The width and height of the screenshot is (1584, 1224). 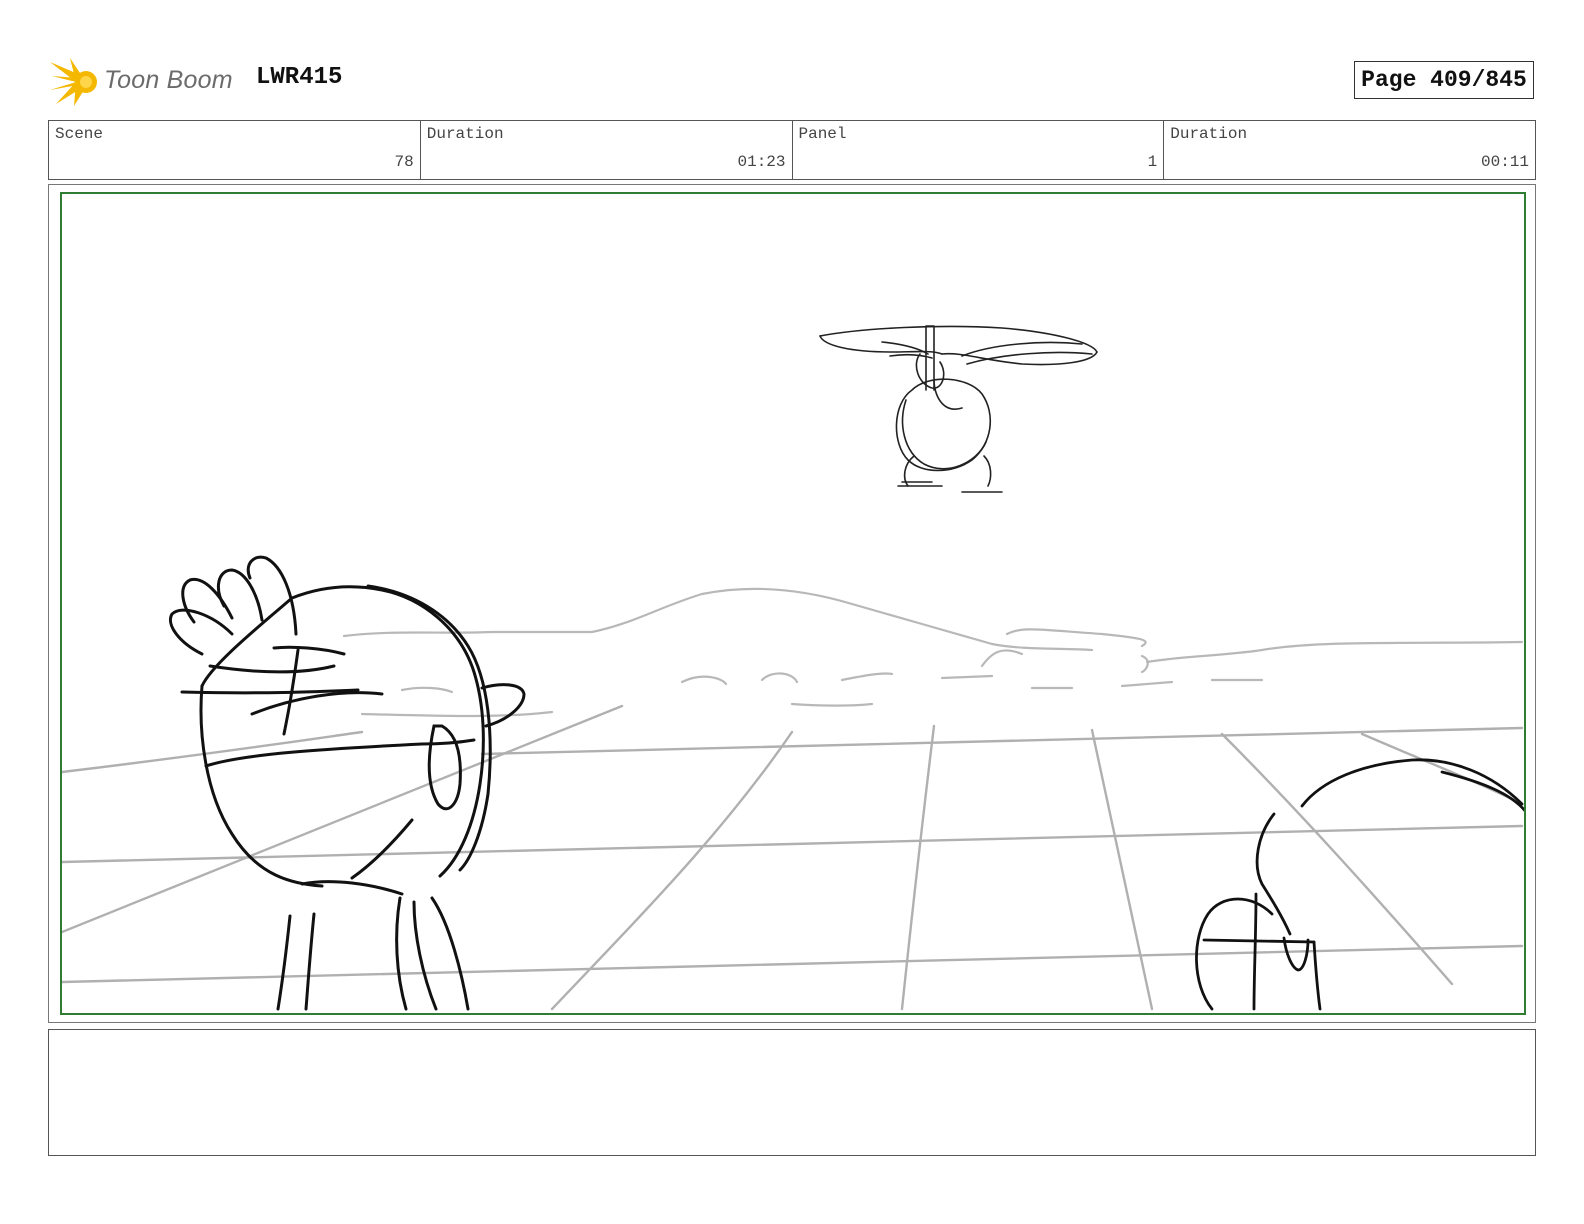 What do you see at coordinates (933, 652) in the screenshot?
I see `background-hills` at bounding box center [933, 652].